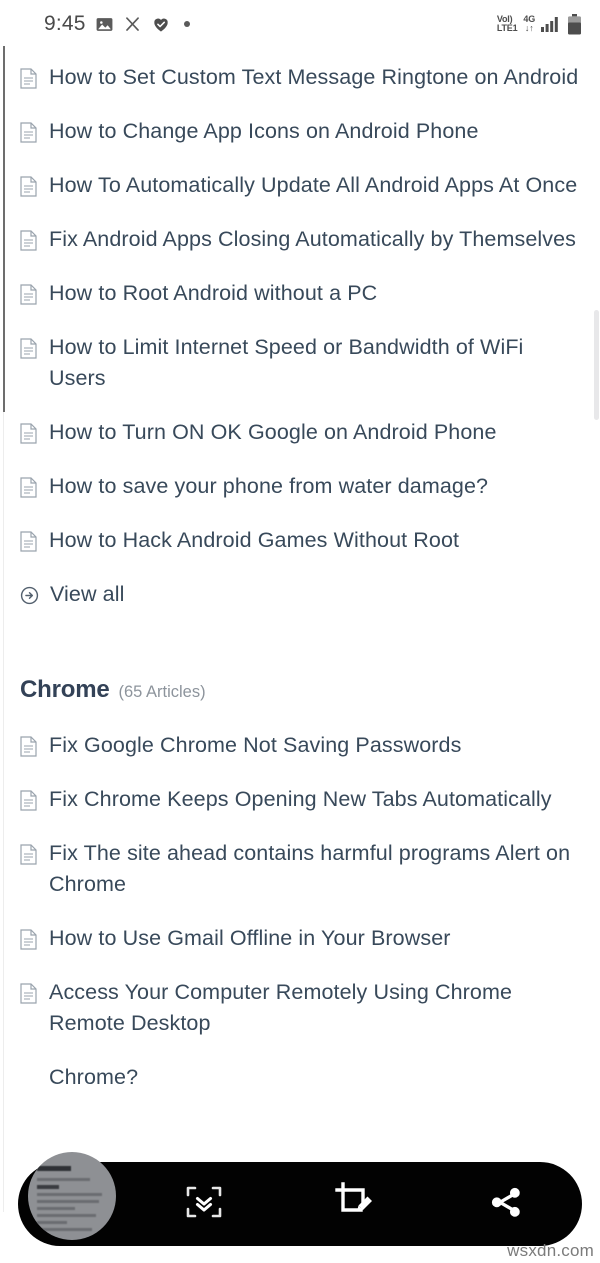  I want to click on crop-edit-button, so click(354, 1204).